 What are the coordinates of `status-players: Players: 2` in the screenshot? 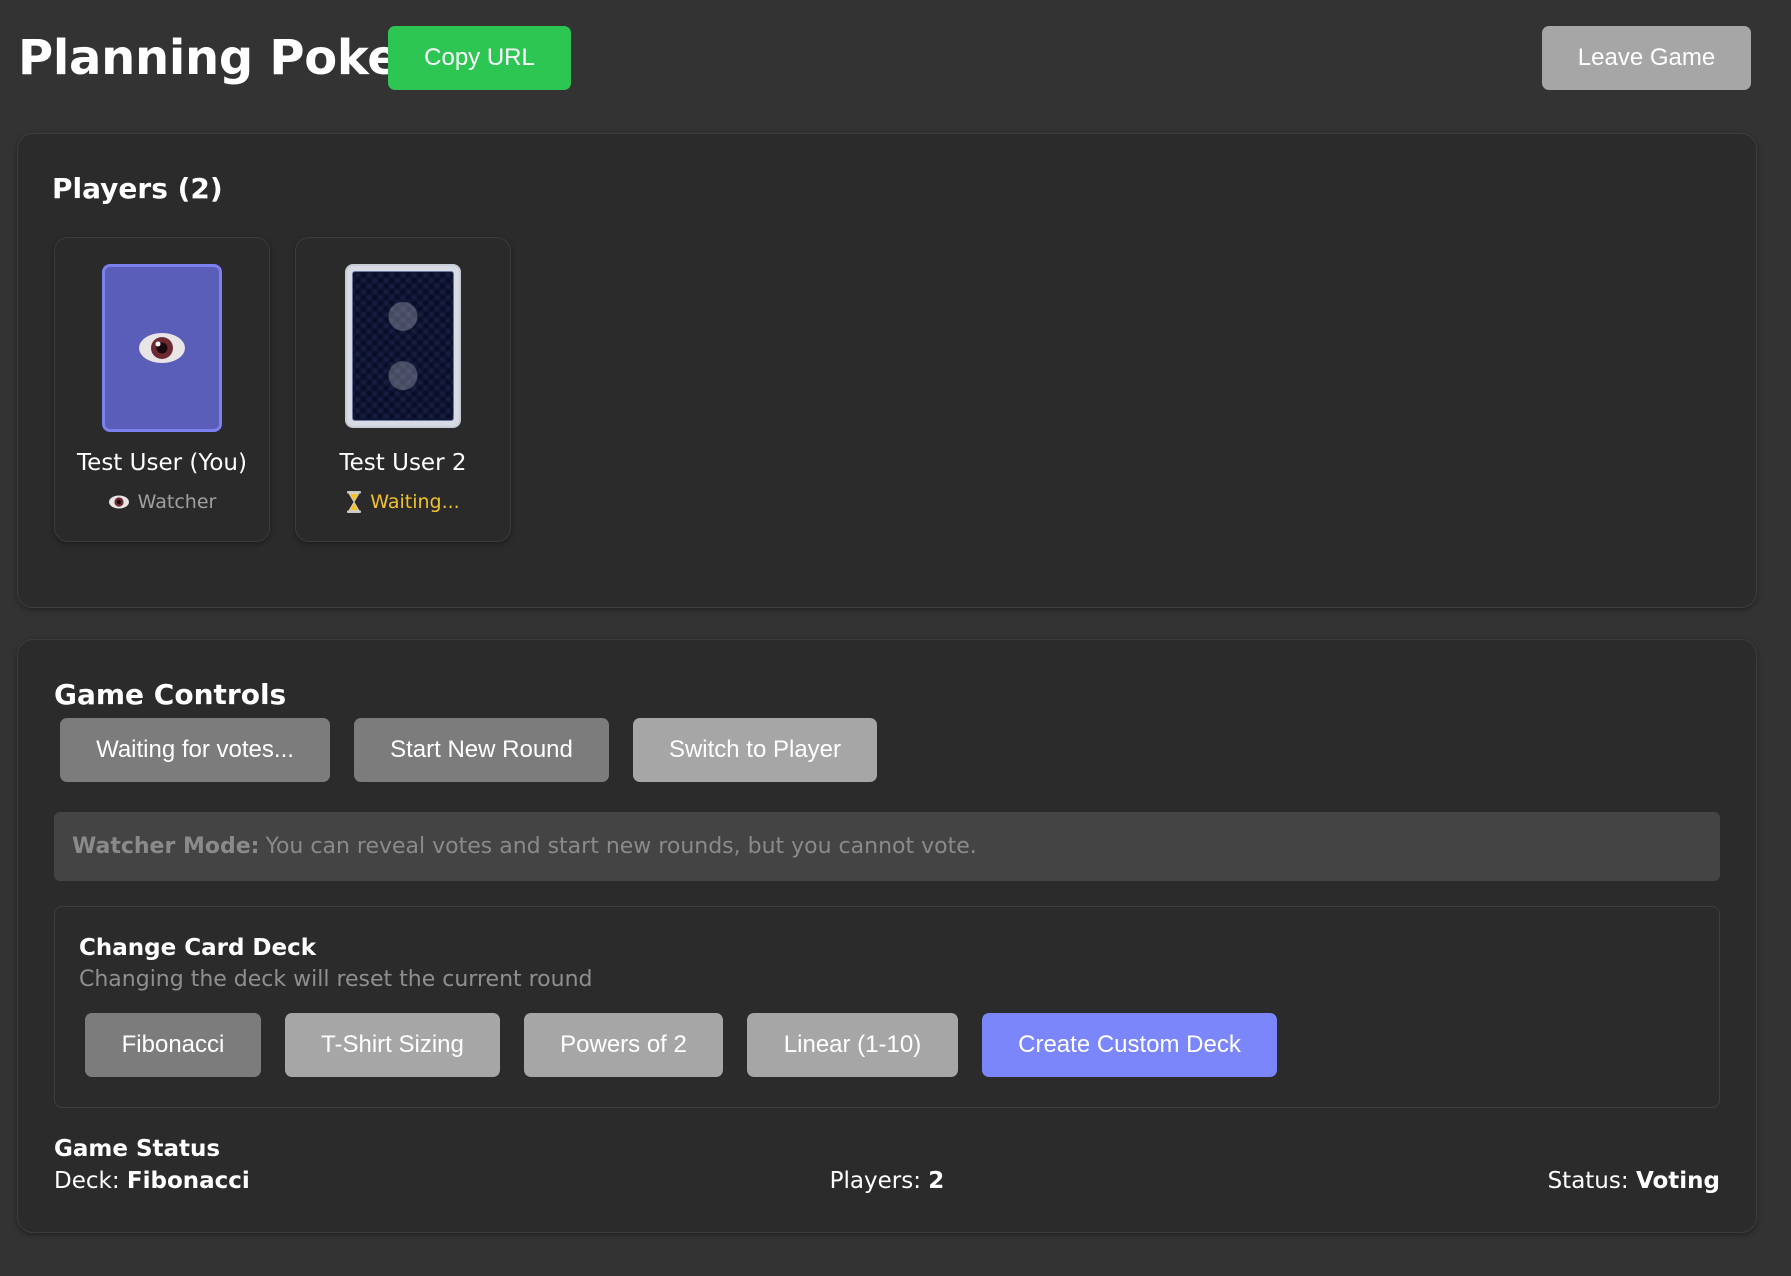 It's located at (887, 1181).